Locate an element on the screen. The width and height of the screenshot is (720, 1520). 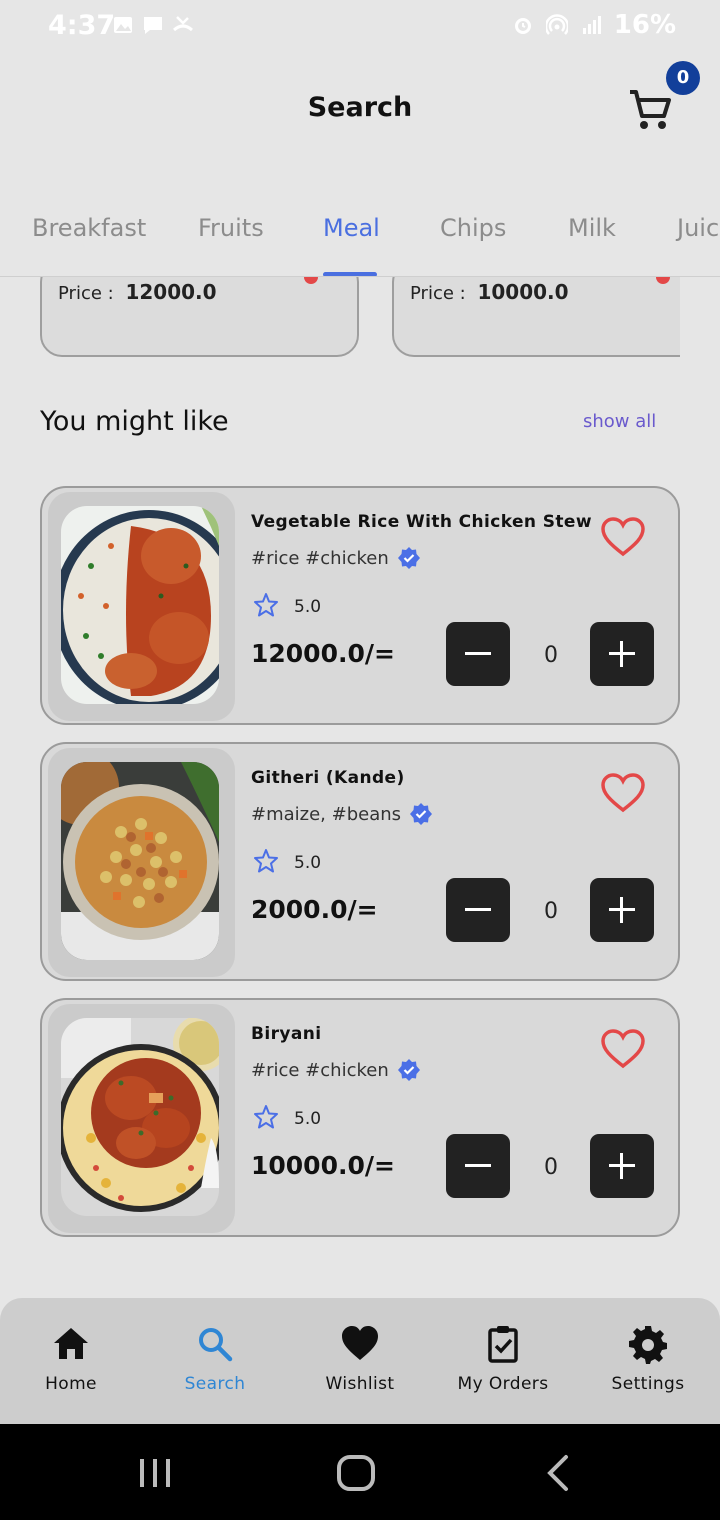
alarm-icon is located at coordinates (522, 26).